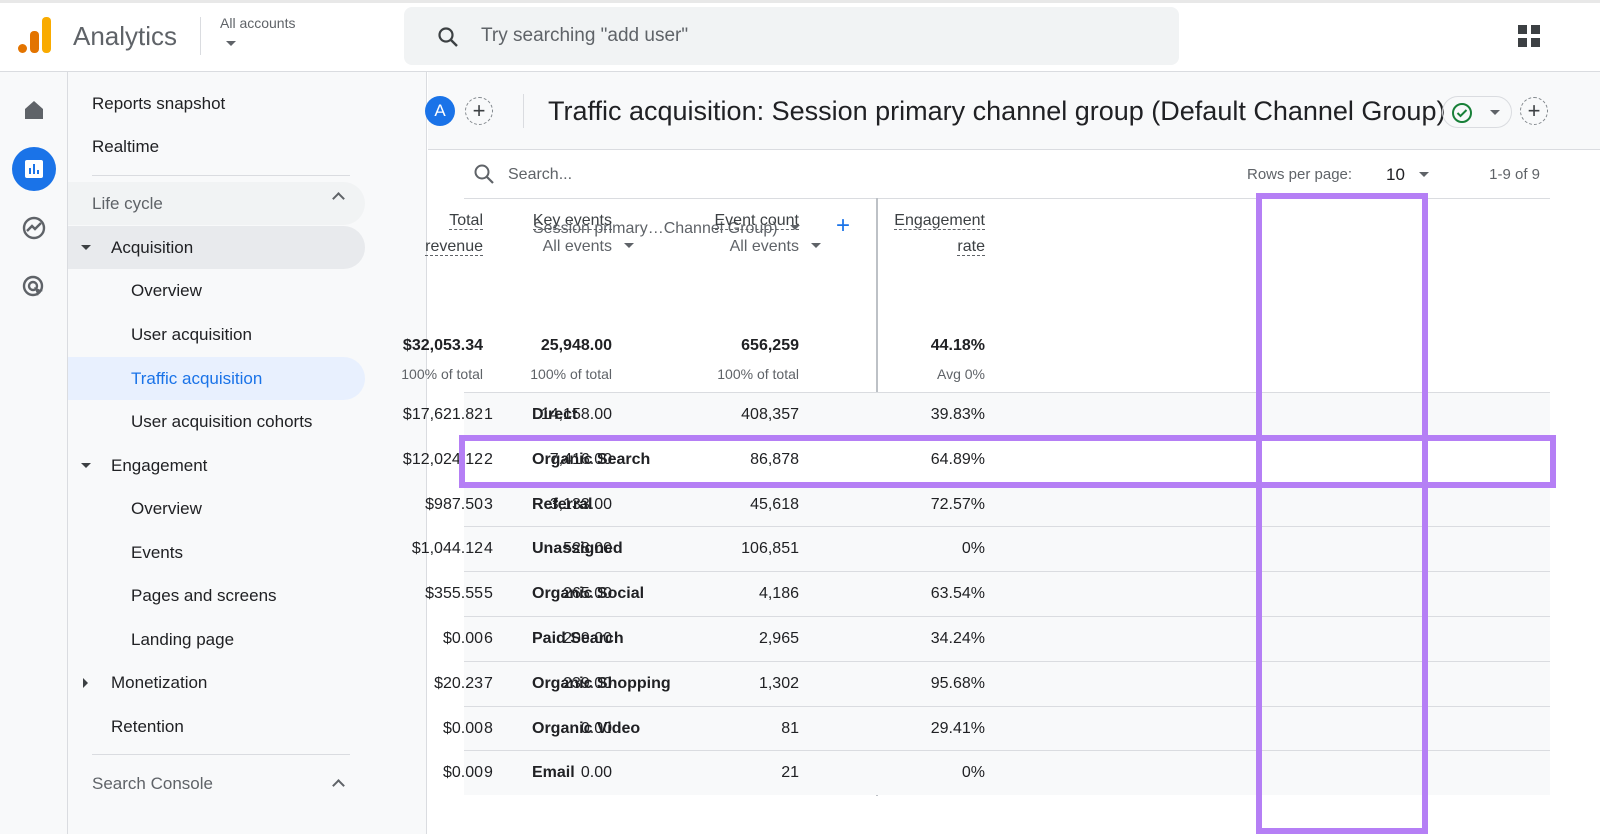 The height and width of the screenshot is (834, 1600). Describe the element at coordinates (756, 221) in the screenshot. I see `column-header-event-count: Event count` at that location.